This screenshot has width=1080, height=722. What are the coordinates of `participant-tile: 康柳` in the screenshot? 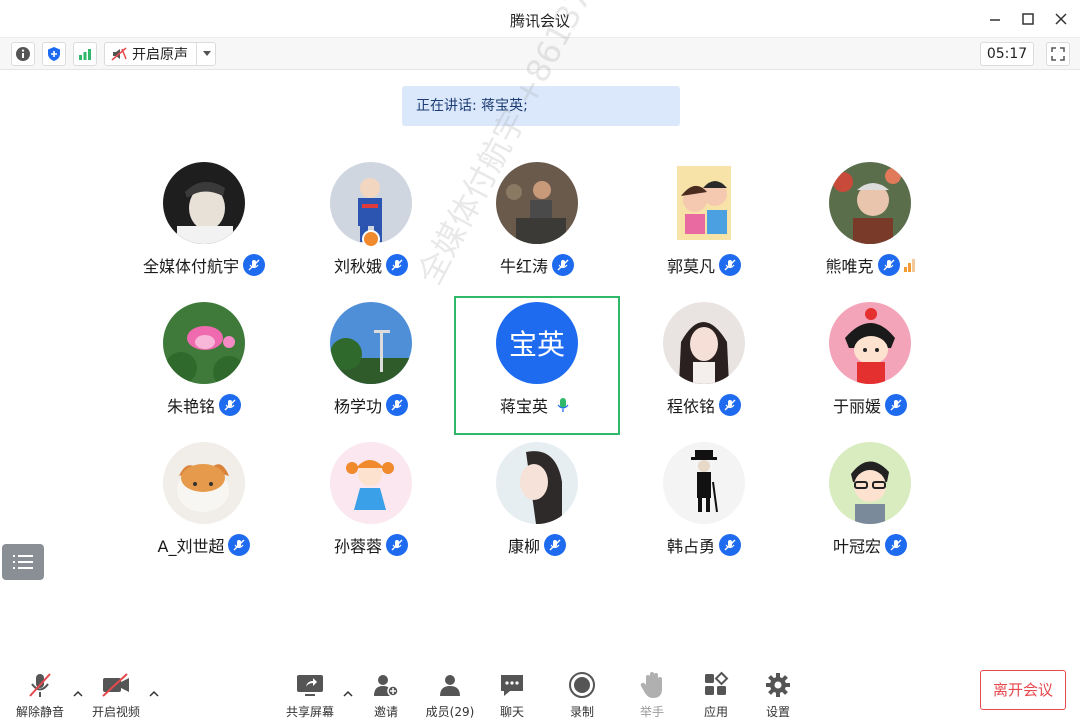 It's located at (537, 511).